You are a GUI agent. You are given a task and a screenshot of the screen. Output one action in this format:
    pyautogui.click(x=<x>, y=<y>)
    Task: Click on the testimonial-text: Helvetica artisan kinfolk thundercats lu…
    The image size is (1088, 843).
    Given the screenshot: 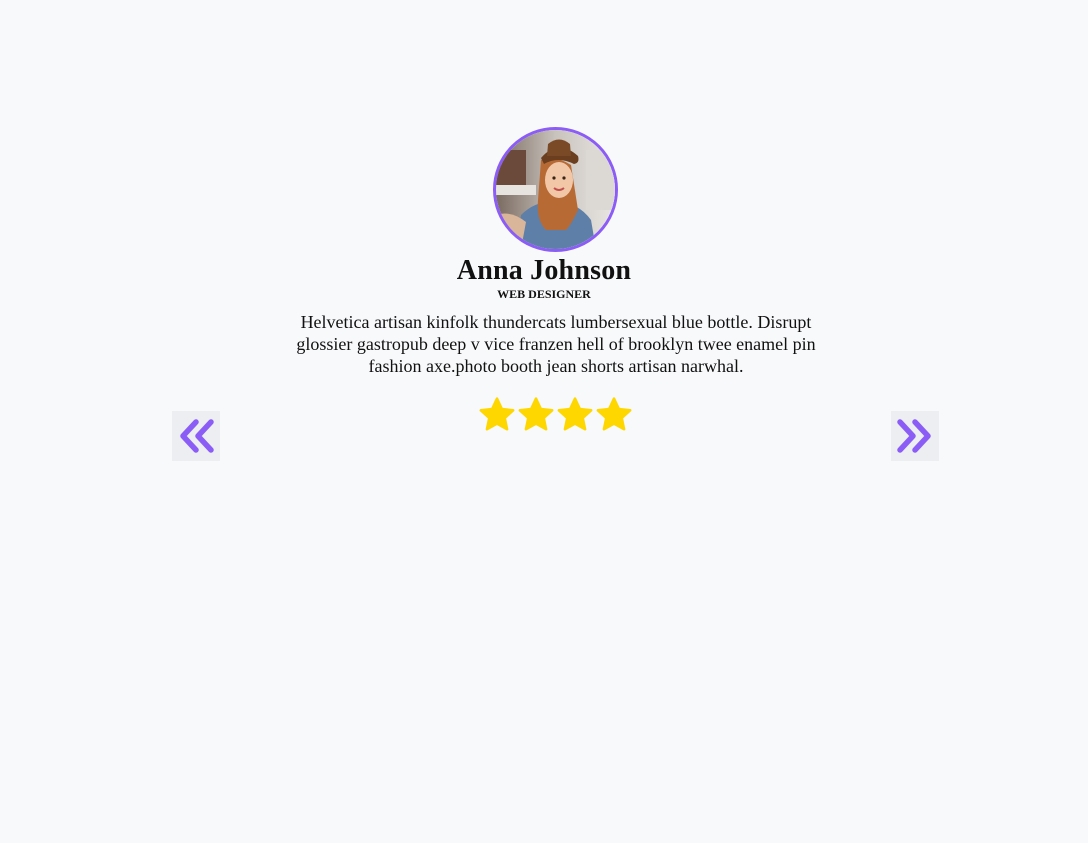 What is the action you would take?
    pyautogui.click(x=556, y=344)
    